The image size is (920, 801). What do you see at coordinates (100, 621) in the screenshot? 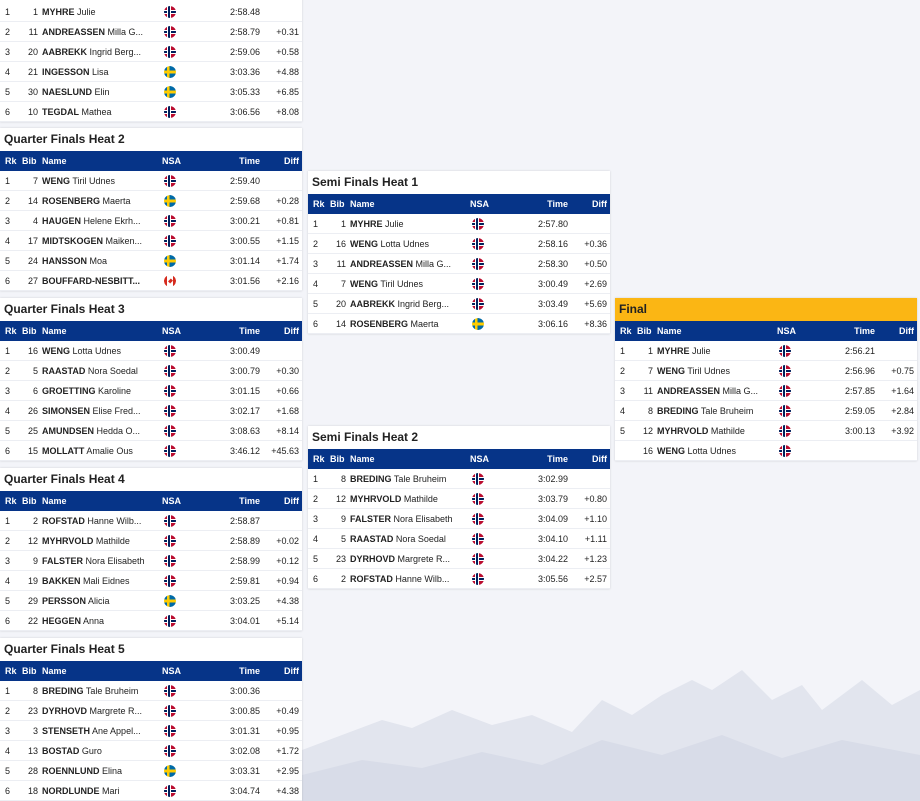
I see `athlete-name-cell: HEGGEN Anna` at bounding box center [100, 621].